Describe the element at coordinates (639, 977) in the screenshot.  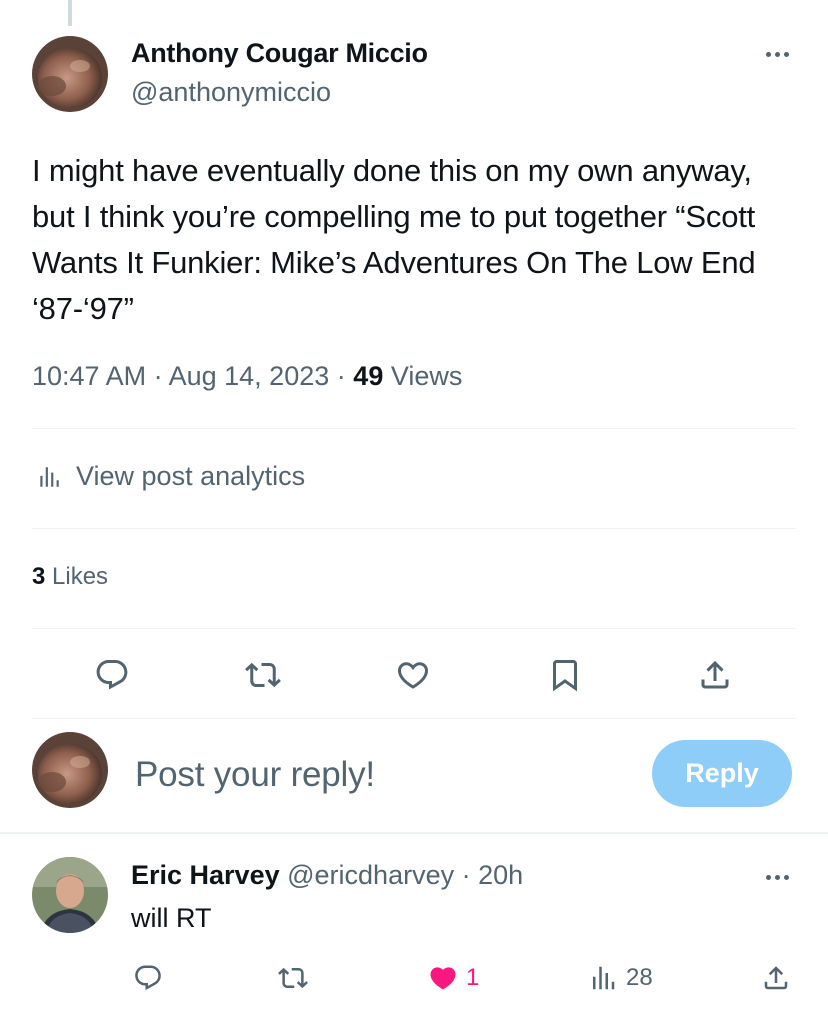
I see `reply-views-count: 28` at that location.